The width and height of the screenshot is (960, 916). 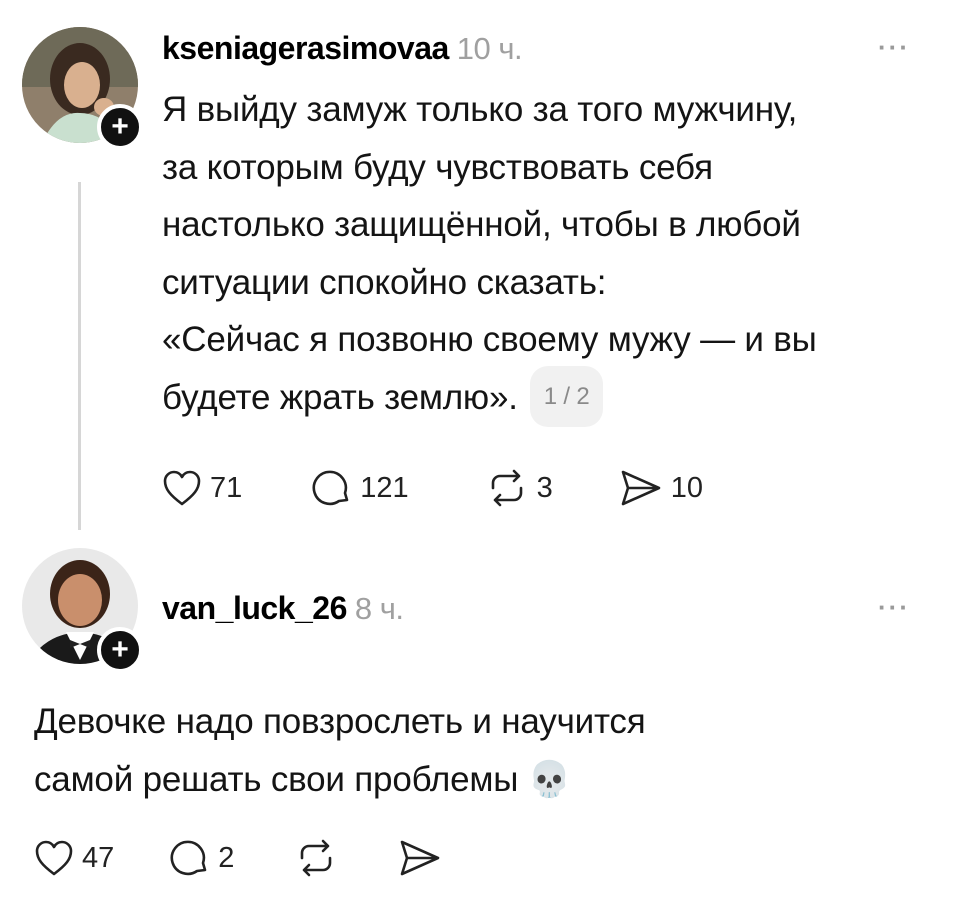 What do you see at coordinates (74, 858) in the screenshot?
I see `like-button: 47` at bounding box center [74, 858].